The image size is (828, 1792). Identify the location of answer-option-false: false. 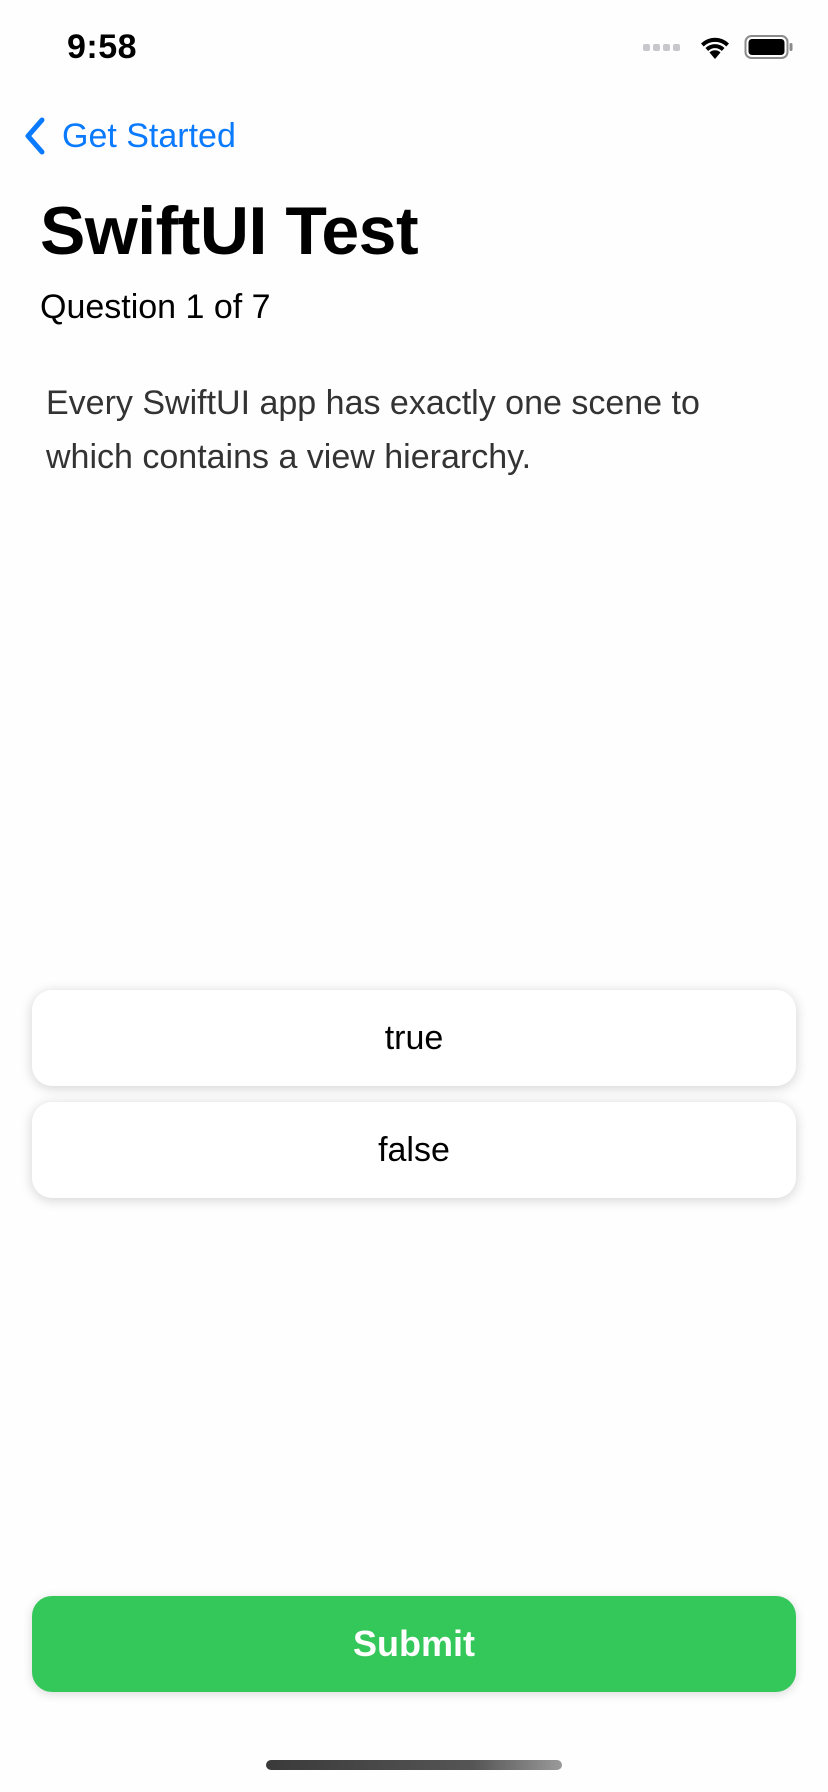
(414, 1150).